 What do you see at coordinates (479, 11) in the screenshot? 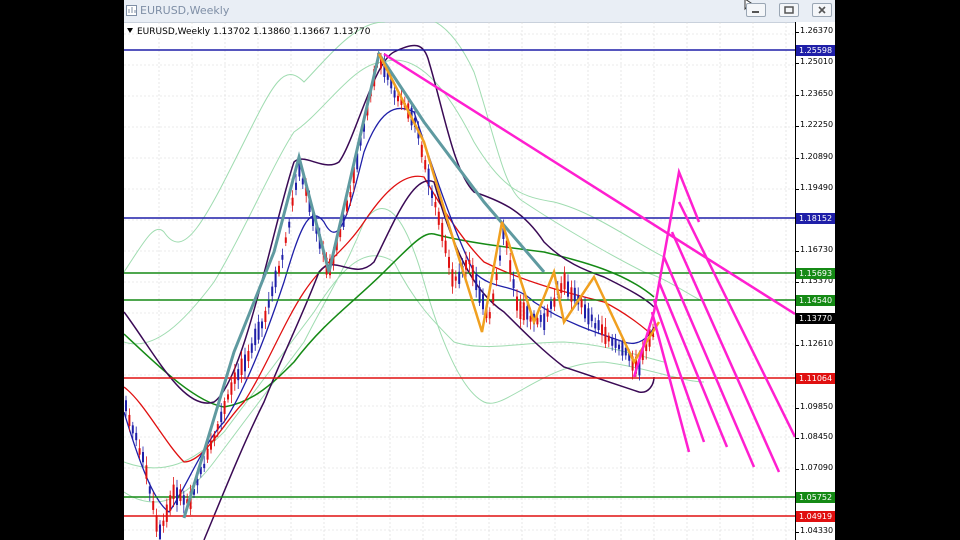
I see `title-bar: EURUSD,Weekly` at bounding box center [479, 11].